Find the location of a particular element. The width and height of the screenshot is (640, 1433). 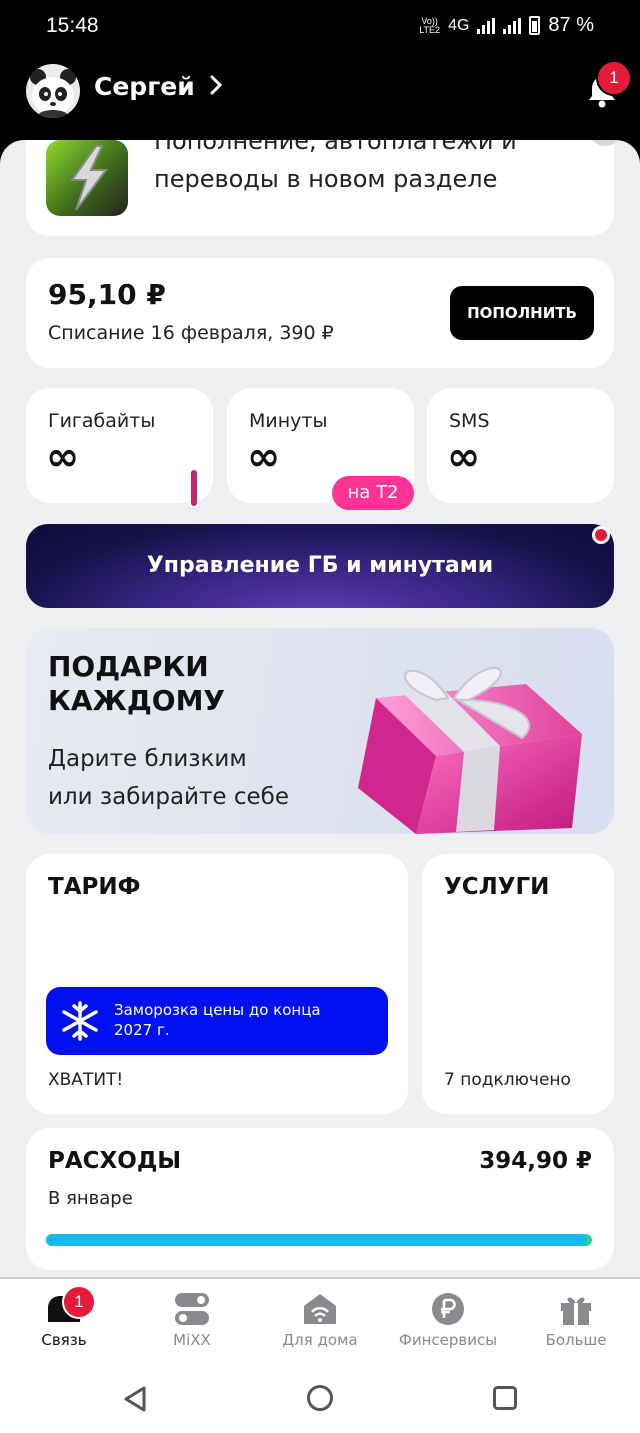

quota-label: SMS is located at coordinates (469, 421).